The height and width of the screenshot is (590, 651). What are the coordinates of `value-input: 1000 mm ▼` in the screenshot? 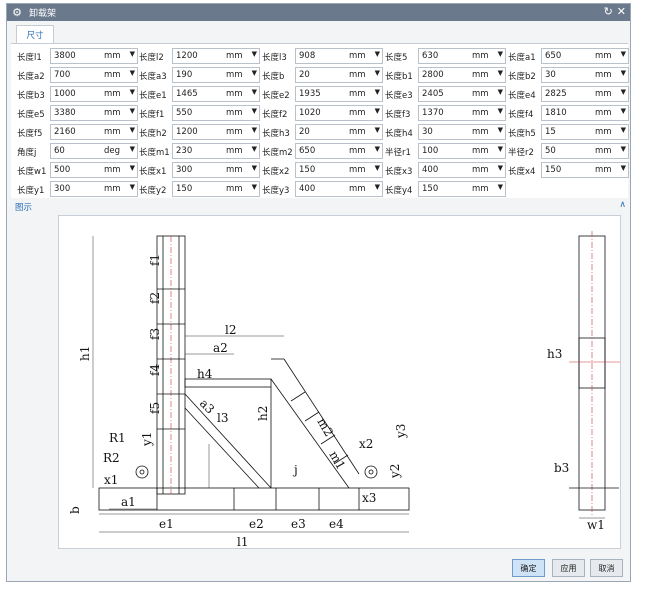 It's located at (94, 94).